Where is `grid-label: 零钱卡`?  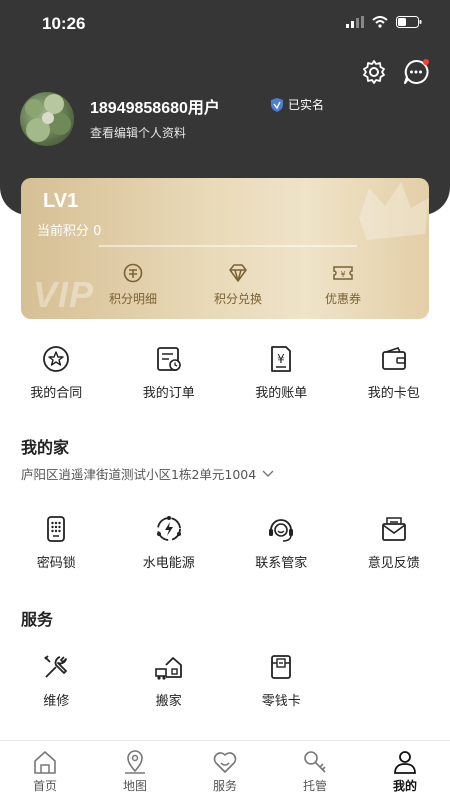
grid-label: 零钱卡 is located at coordinates (281, 701).